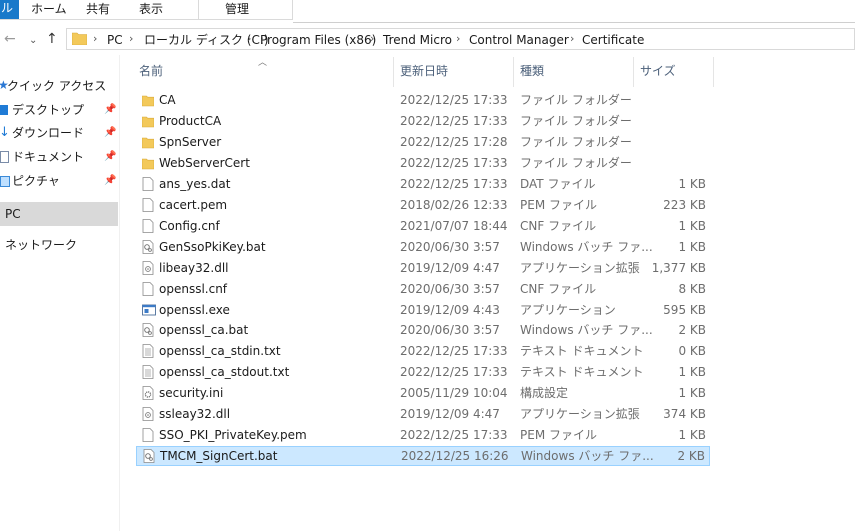 The height and width of the screenshot is (531, 855). Describe the element at coordinates (59, 110) in the screenshot. I see `nav-desktop: デスクトップ 📌` at that location.